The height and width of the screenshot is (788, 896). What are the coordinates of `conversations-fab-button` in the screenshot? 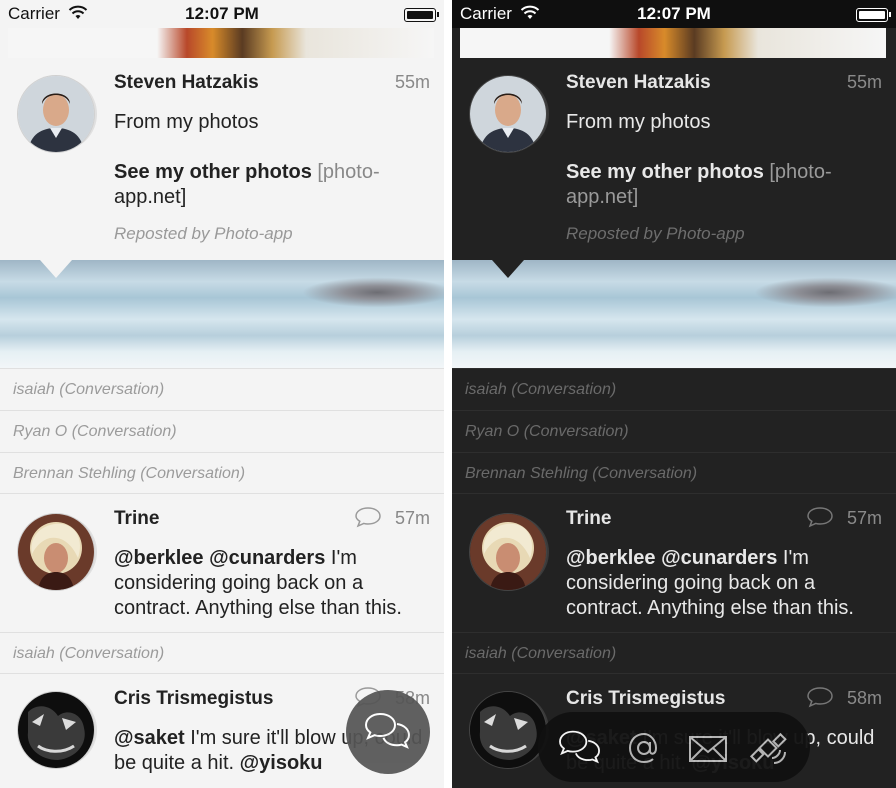 It's located at (388, 732).